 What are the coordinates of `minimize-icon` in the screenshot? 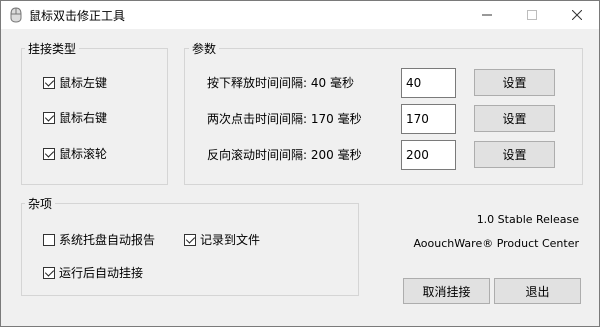 It's located at (486, 15).